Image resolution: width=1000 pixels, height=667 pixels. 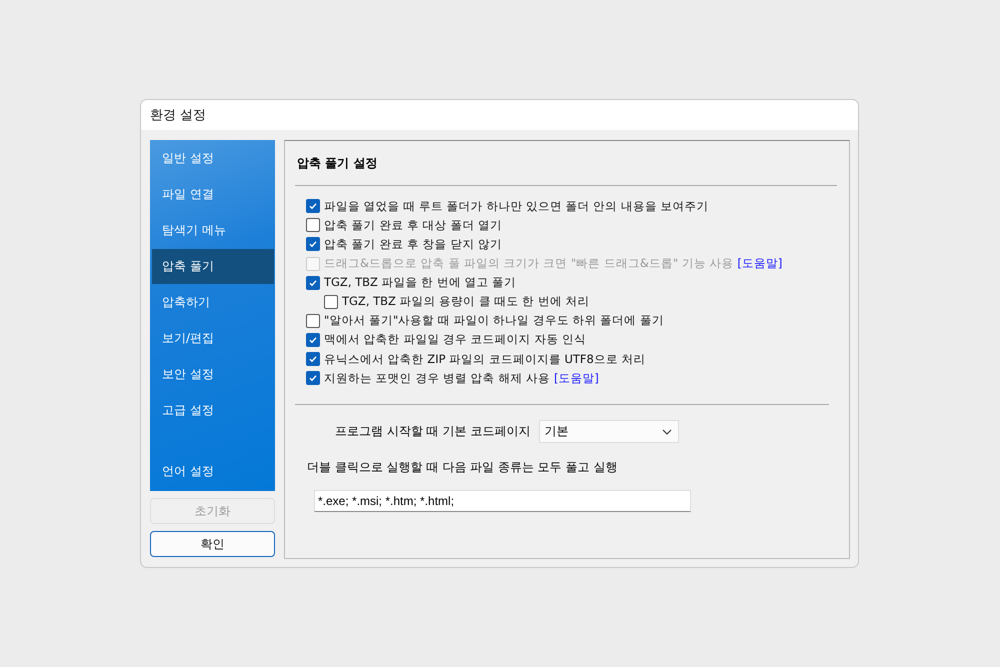 I want to click on help-link: [도움말], so click(x=576, y=378).